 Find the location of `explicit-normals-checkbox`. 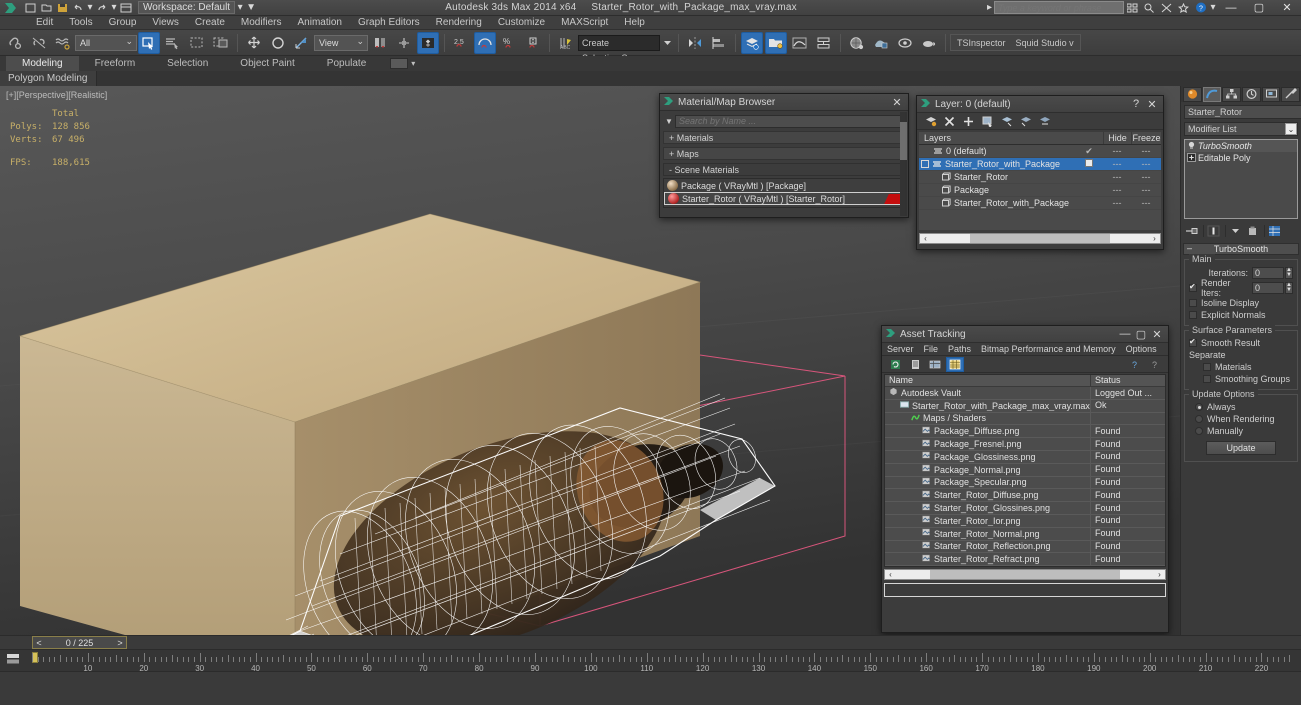

explicit-normals-checkbox is located at coordinates (1193, 315).